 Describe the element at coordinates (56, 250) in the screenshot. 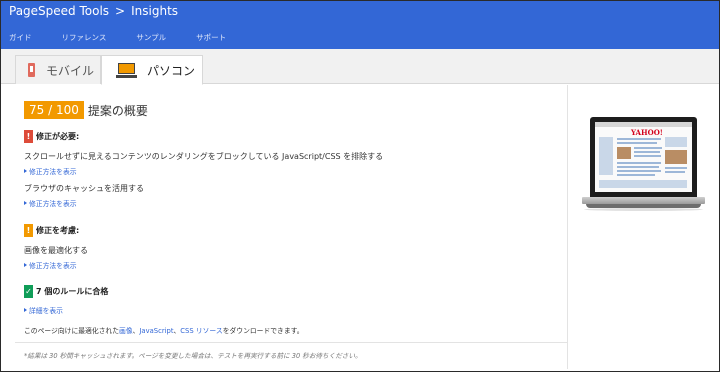

I see `rule-optimize-images: 画像を最適化する` at that location.